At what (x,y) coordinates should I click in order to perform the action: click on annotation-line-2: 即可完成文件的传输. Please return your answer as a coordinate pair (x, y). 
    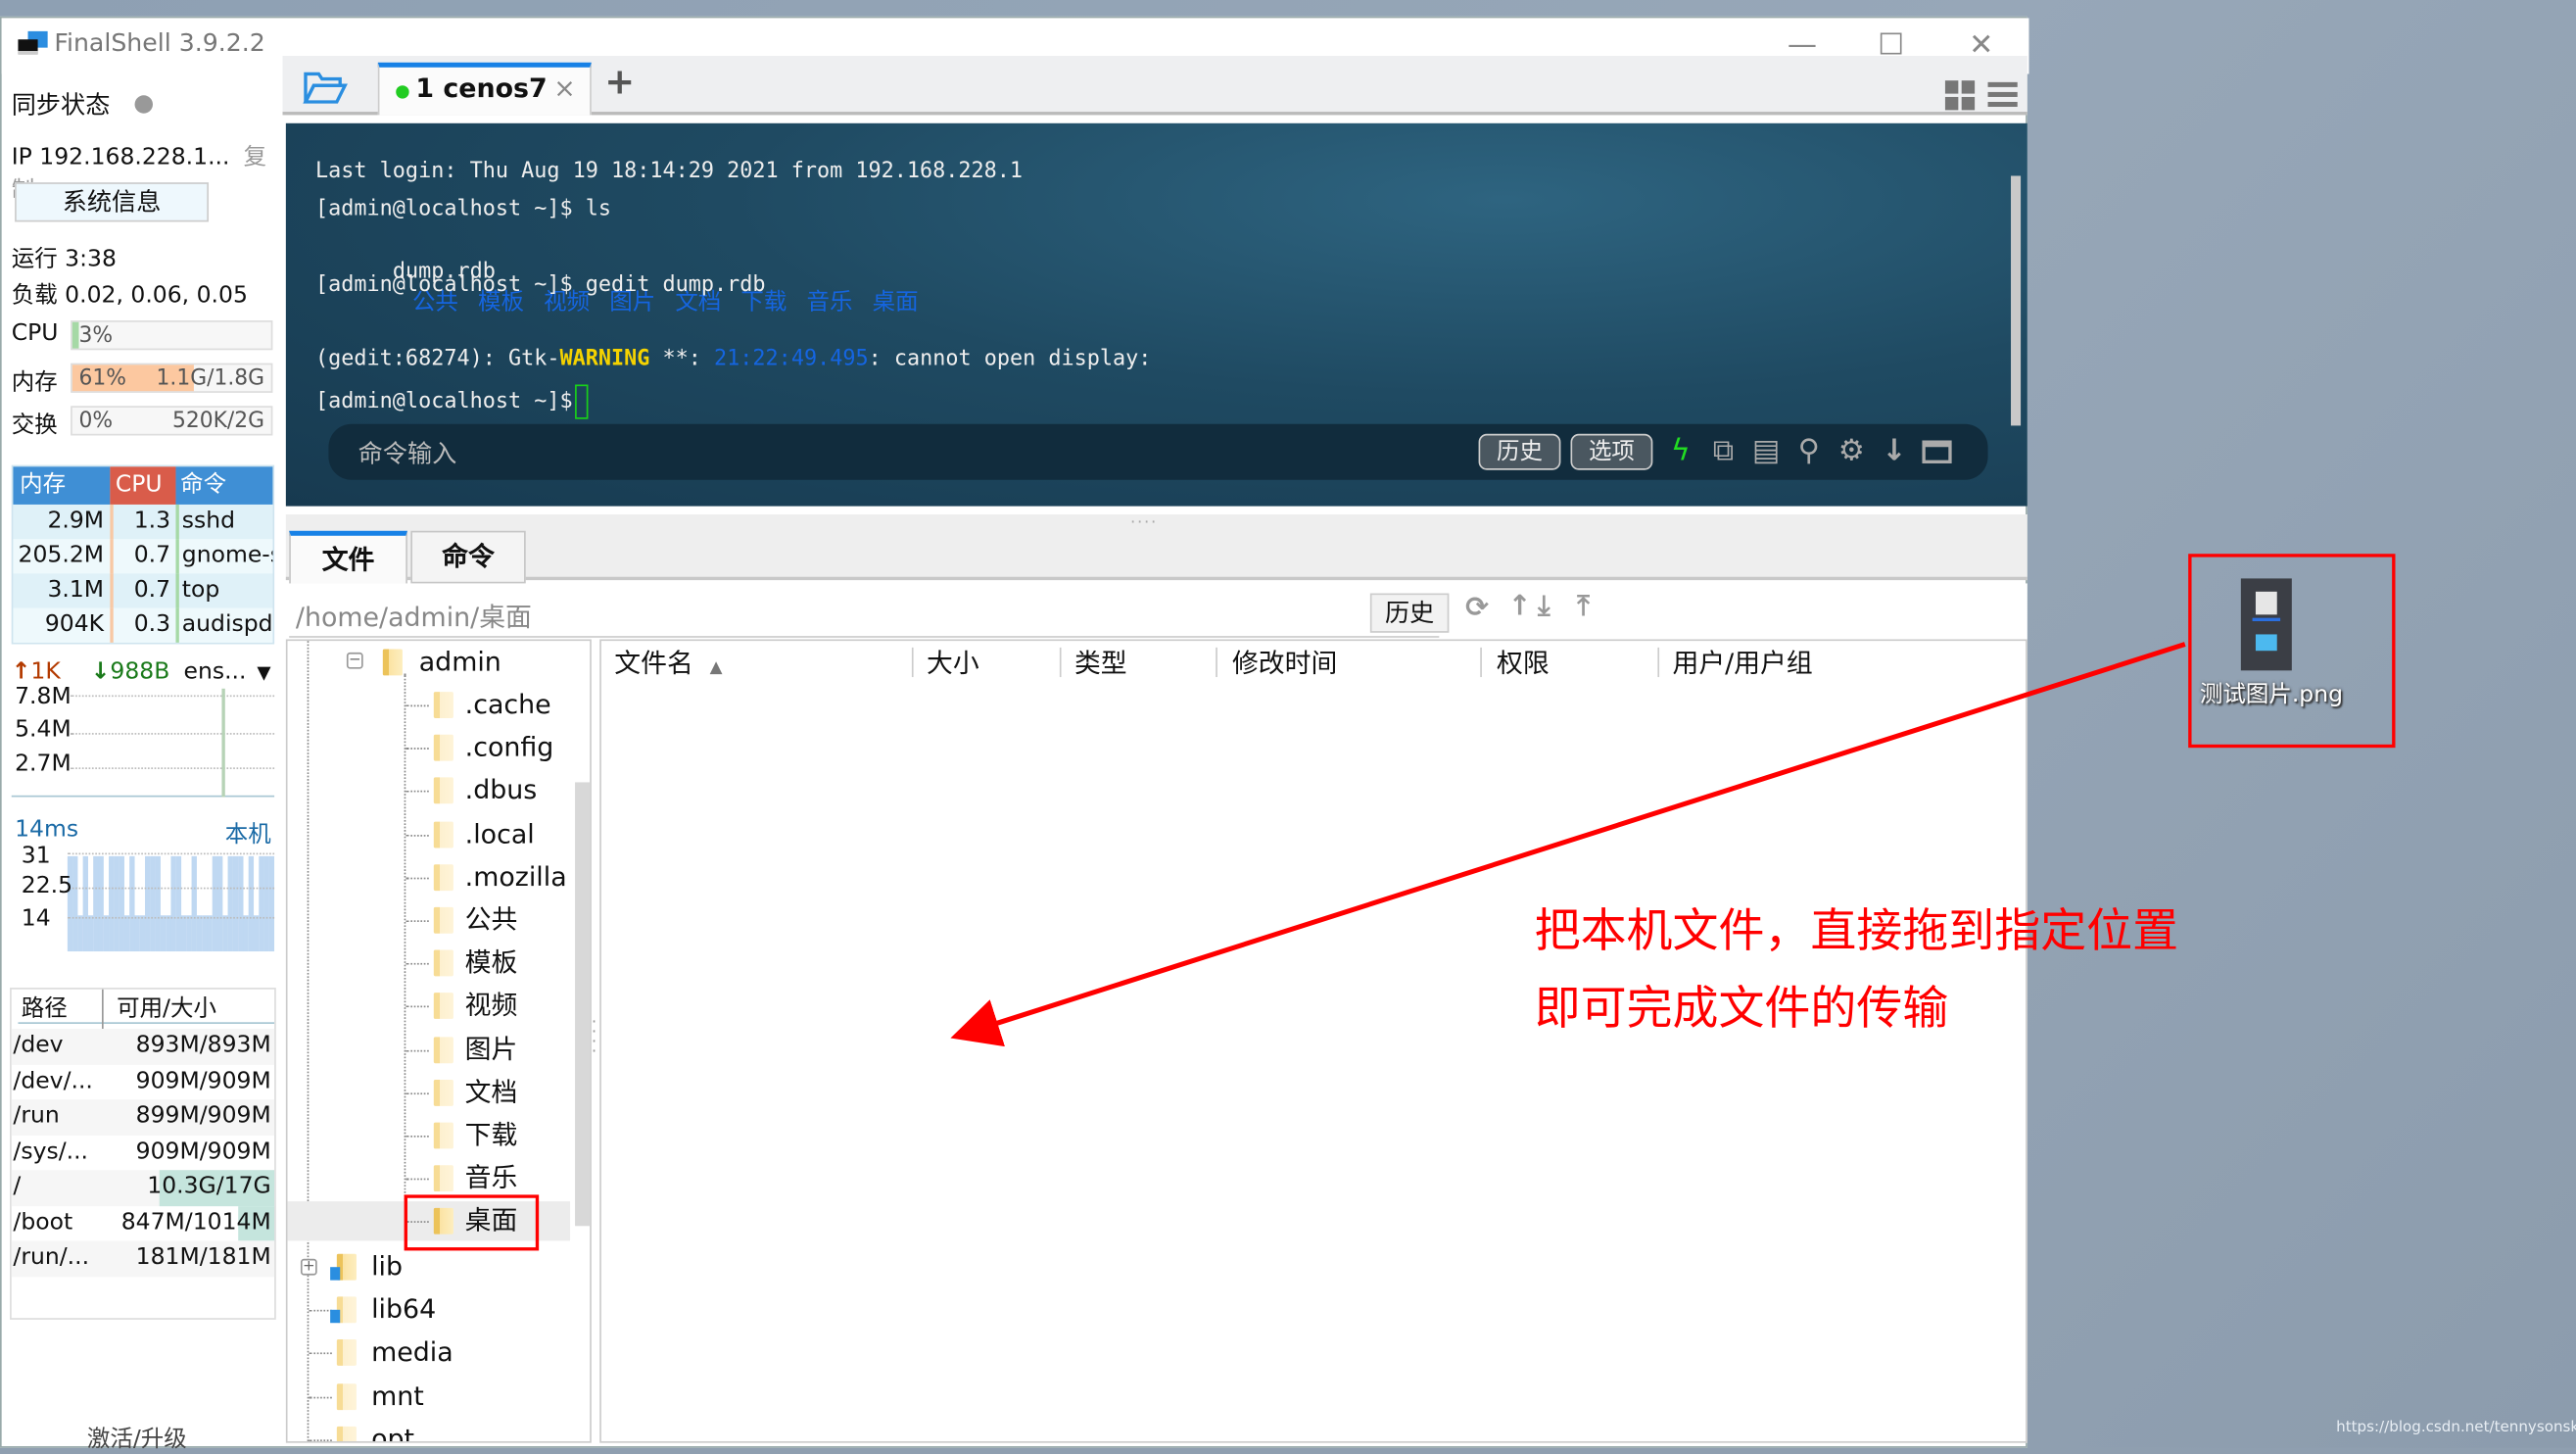
    Looking at the image, I should click on (1741, 1008).